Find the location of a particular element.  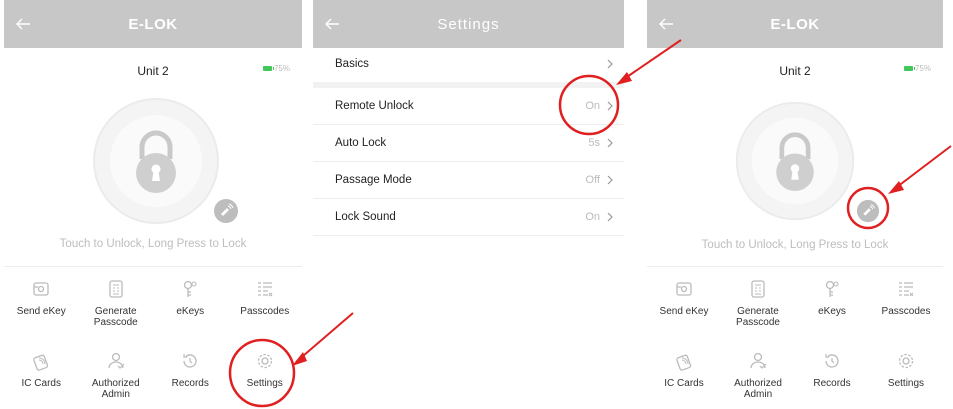

header-title: Settings is located at coordinates (468, 24).